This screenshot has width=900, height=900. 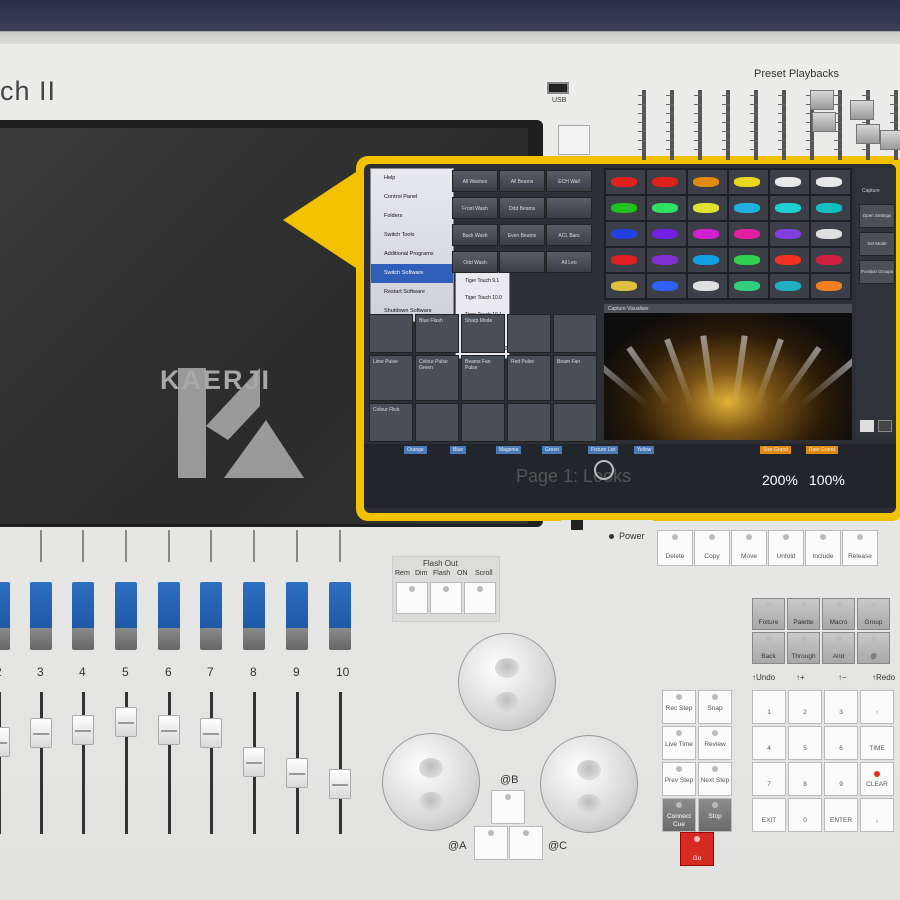 What do you see at coordinates (569, 235) in the screenshot?
I see `group-button: ACL Bars` at bounding box center [569, 235].